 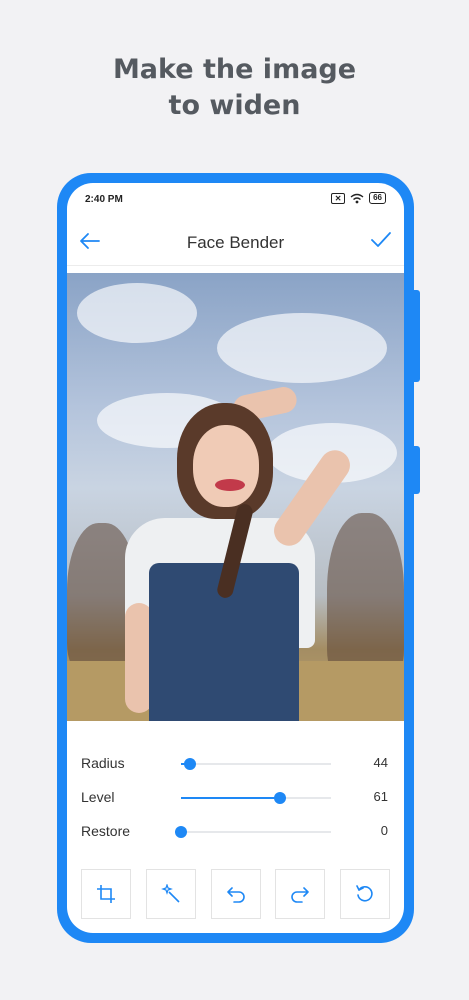 What do you see at coordinates (235, 199) in the screenshot?
I see `status-bar: 2:40 PM ✕ 66` at bounding box center [235, 199].